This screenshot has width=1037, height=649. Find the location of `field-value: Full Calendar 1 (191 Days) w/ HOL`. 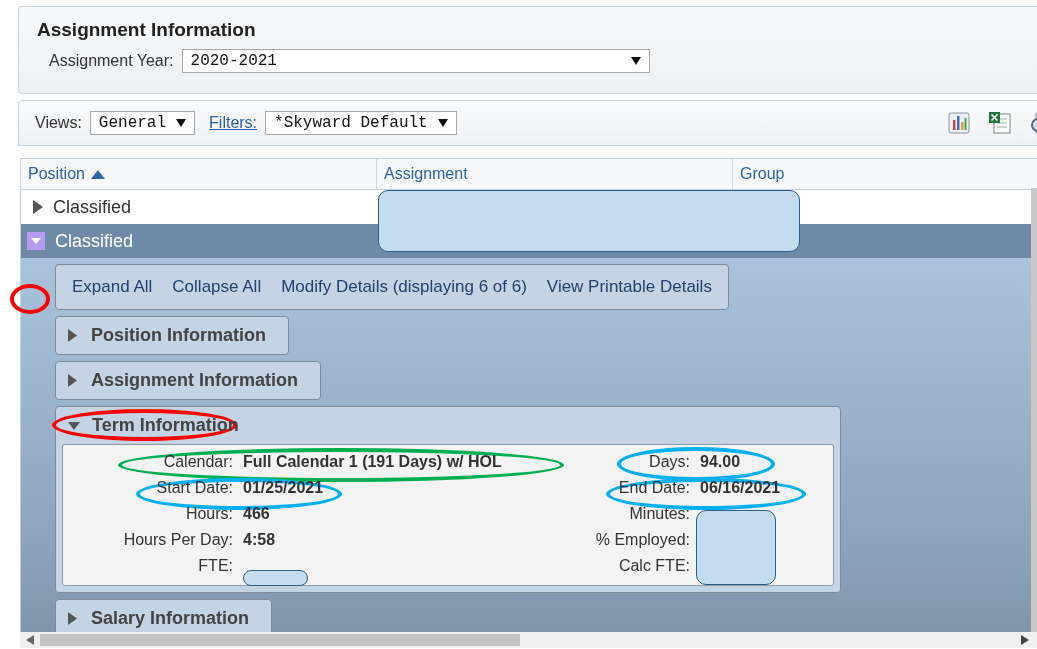

field-value: Full Calendar 1 (191 Days) w/ HOL is located at coordinates (372, 462).